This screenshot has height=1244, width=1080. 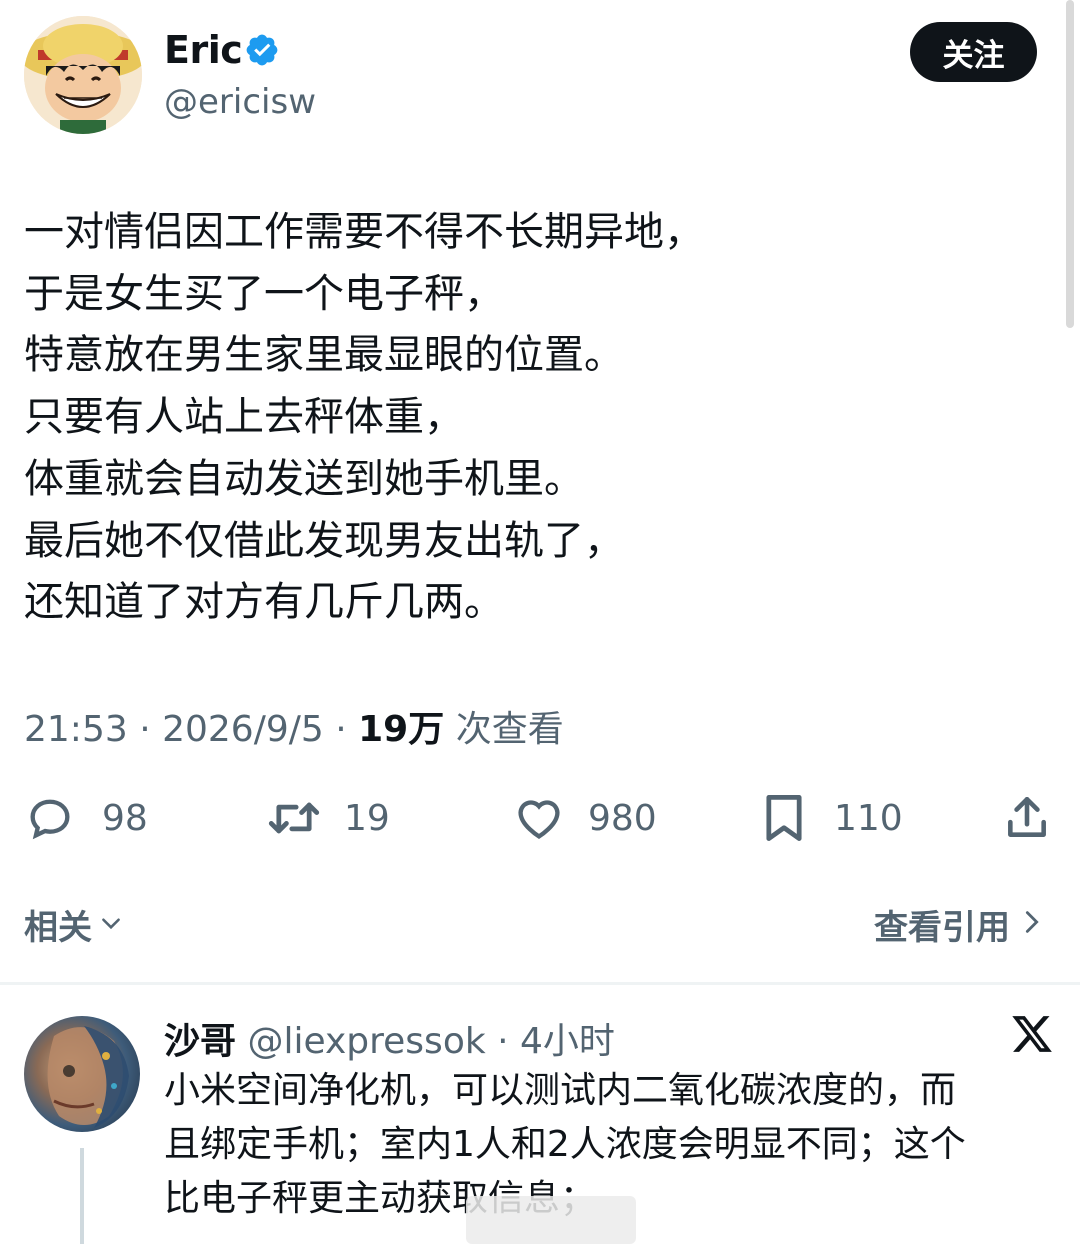 I want to click on tweet-meta: 21:53 · 2026/9/5 · 19万 次查看, so click(x=294, y=729).